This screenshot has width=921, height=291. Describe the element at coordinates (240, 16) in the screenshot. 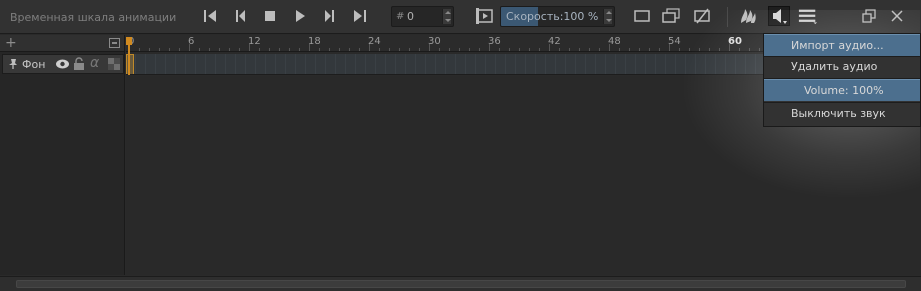

I see `previous-frame-icon` at that location.